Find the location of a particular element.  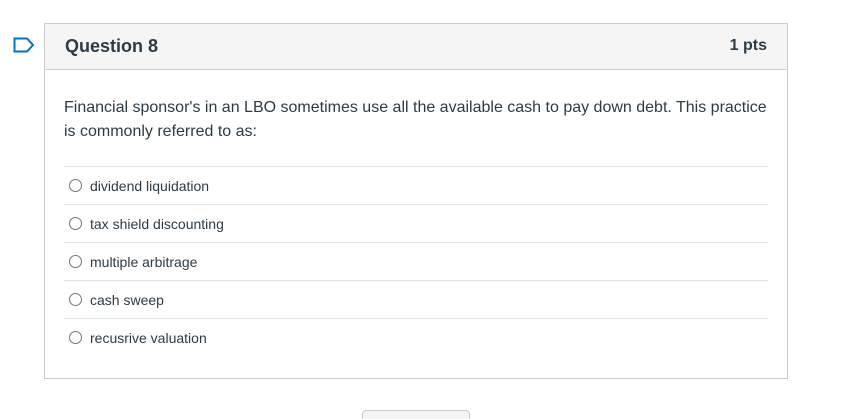

question-points: 1 pts is located at coordinates (748, 45).